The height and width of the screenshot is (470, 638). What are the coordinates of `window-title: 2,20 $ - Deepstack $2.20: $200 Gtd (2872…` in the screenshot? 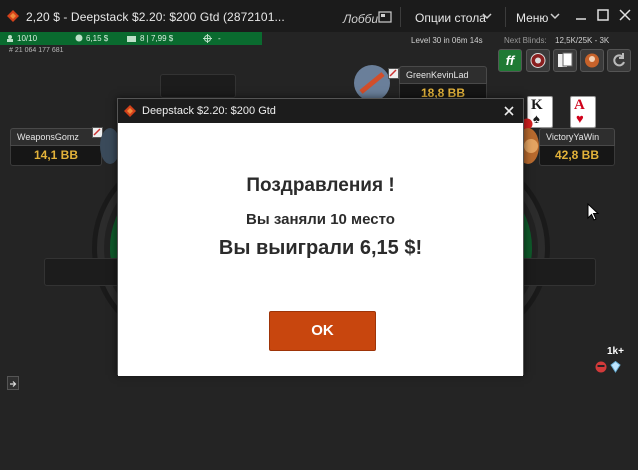 It's located at (155, 17).